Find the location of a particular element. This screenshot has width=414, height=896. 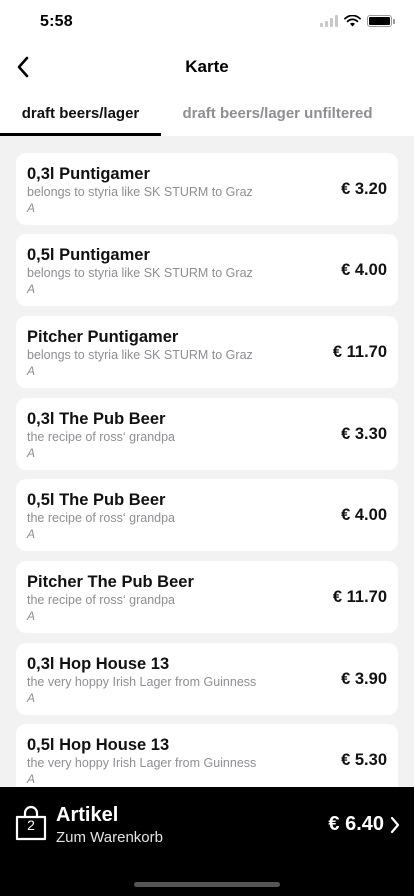

item-name: 0,3l Puntigamer is located at coordinates (88, 174).